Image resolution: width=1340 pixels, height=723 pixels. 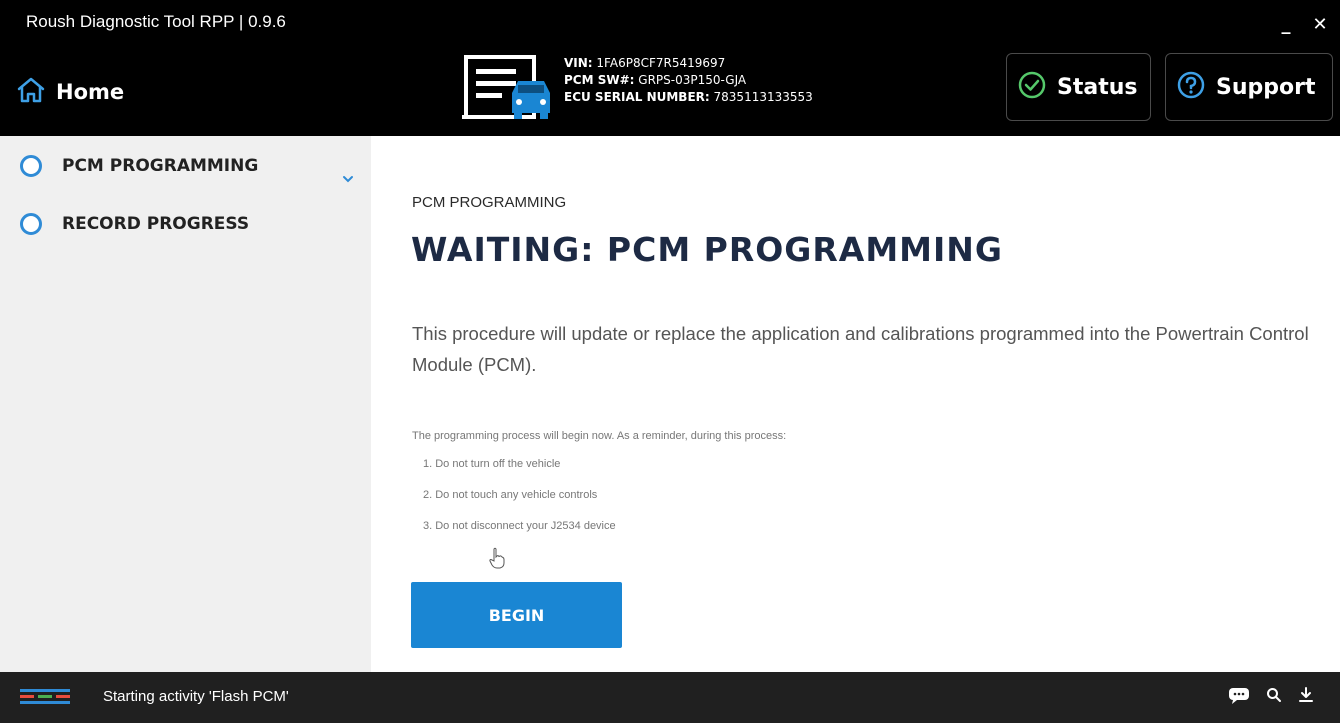 I want to click on sidebar-item-record-progress: RECORD PROGRESS, so click(x=134, y=224).